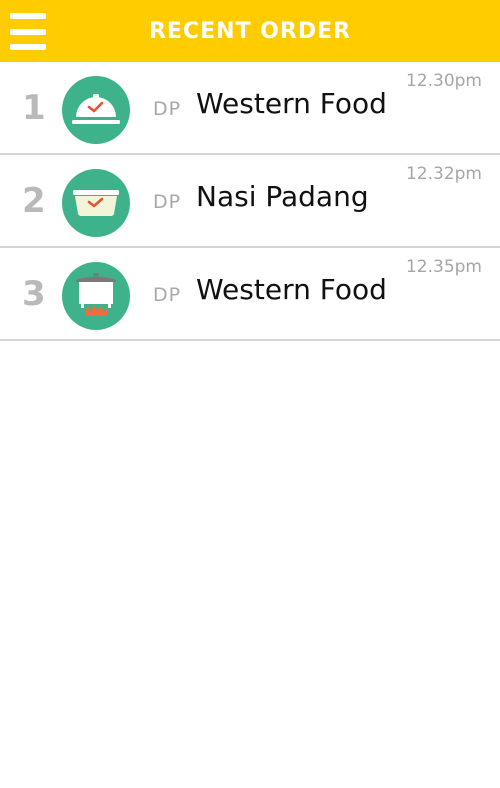 The height and width of the screenshot is (788, 500). I want to click on order-row-2: 2 DP Nasi Padang 12.32pm, so click(250, 201).